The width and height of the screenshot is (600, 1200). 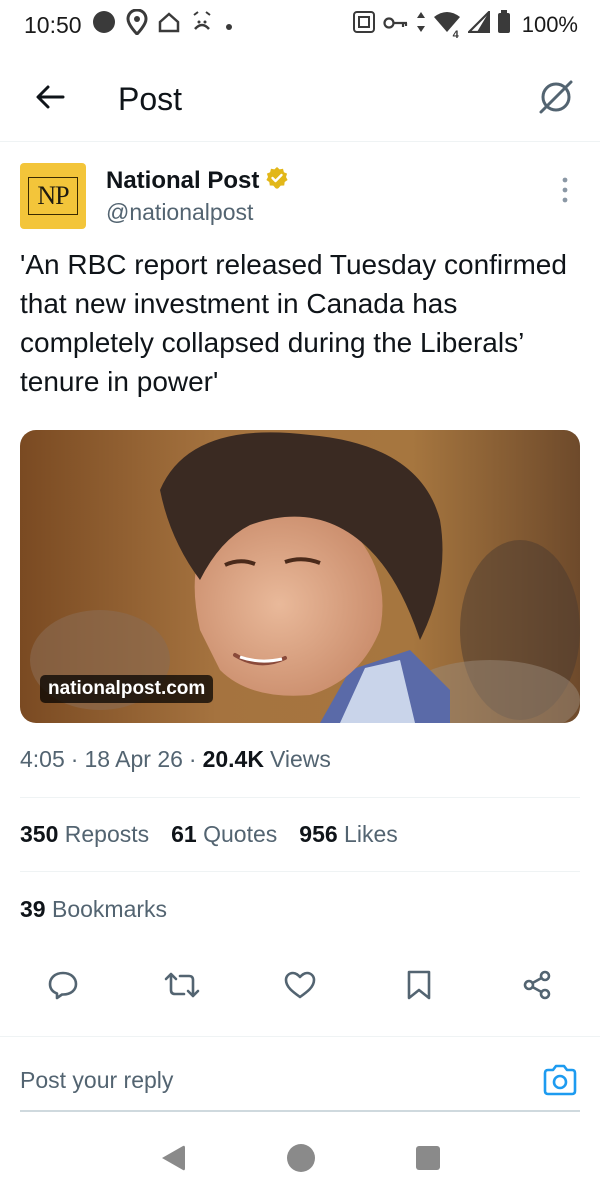 What do you see at coordinates (233, 759) in the screenshot?
I see `views-count: 20.4K` at bounding box center [233, 759].